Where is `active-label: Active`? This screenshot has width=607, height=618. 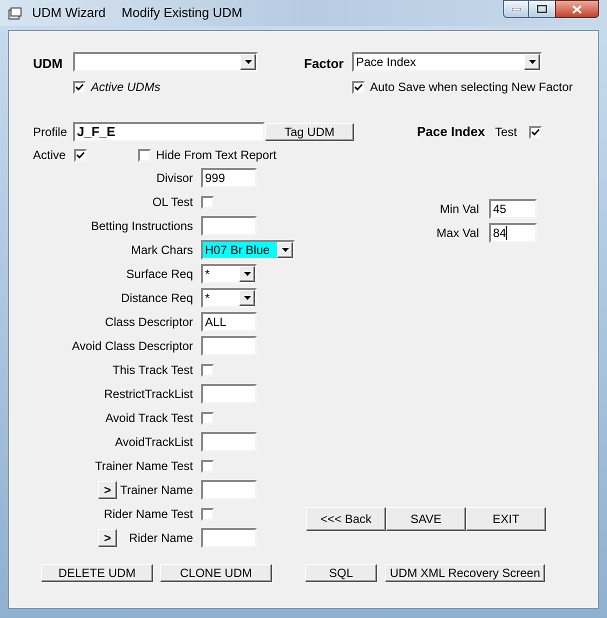
active-label: Active is located at coordinates (50, 155).